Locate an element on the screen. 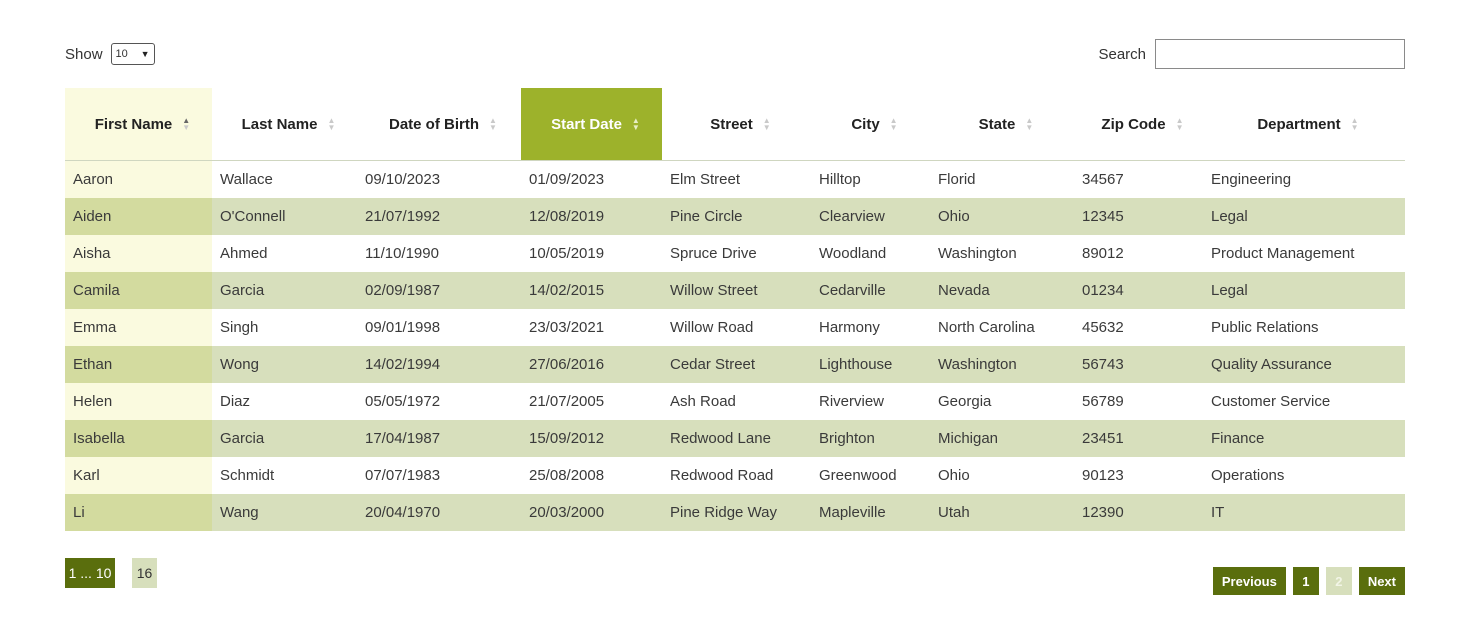 The image size is (1470, 631). table-cell: Karl is located at coordinates (138, 475).